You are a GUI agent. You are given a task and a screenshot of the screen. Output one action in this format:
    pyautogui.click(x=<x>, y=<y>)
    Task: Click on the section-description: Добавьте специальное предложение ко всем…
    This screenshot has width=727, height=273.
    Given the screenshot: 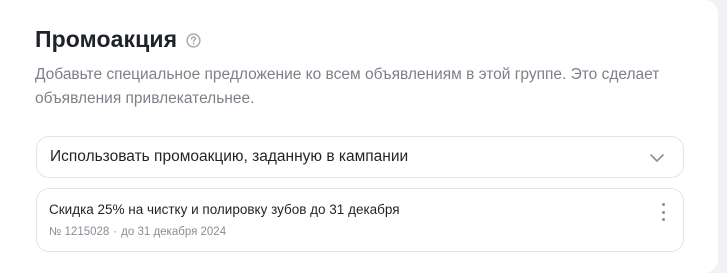 What is the action you would take?
    pyautogui.click(x=347, y=86)
    